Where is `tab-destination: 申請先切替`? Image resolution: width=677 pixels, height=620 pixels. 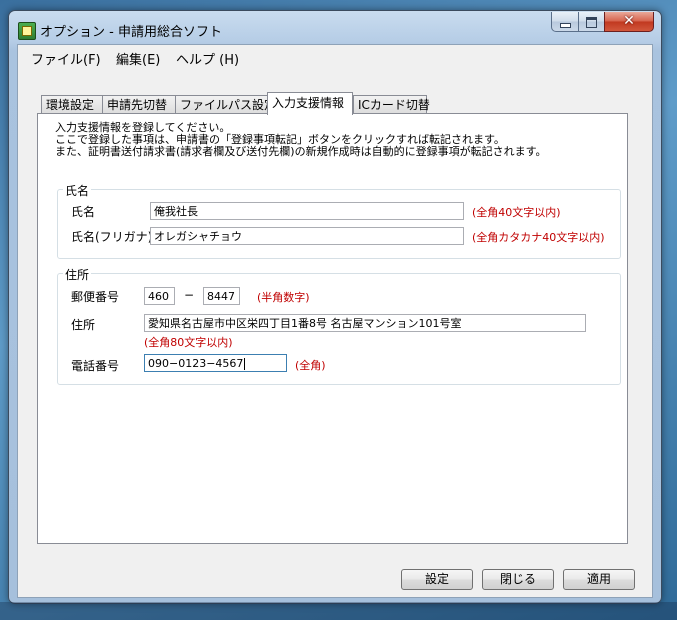
tab-destination: 申請先切替 is located at coordinates (139, 104).